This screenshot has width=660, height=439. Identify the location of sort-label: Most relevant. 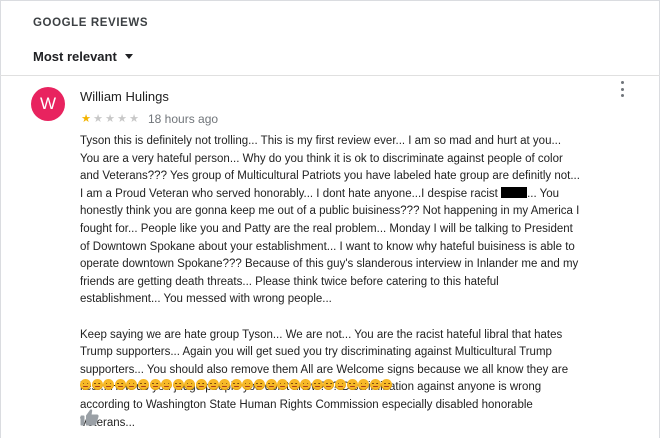
(75, 56).